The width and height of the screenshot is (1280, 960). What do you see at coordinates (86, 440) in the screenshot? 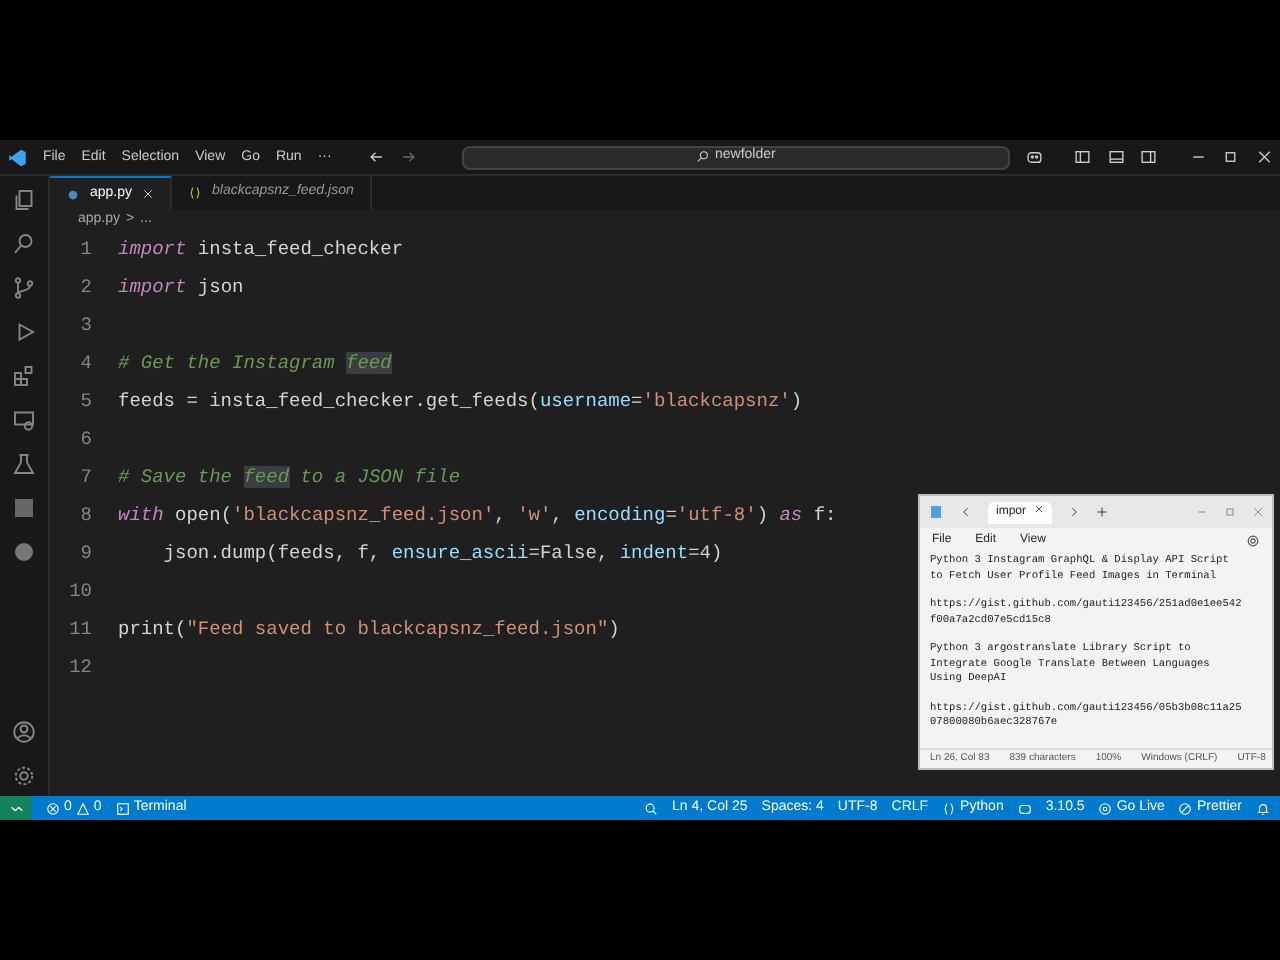
I see `line-number: 6` at bounding box center [86, 440].